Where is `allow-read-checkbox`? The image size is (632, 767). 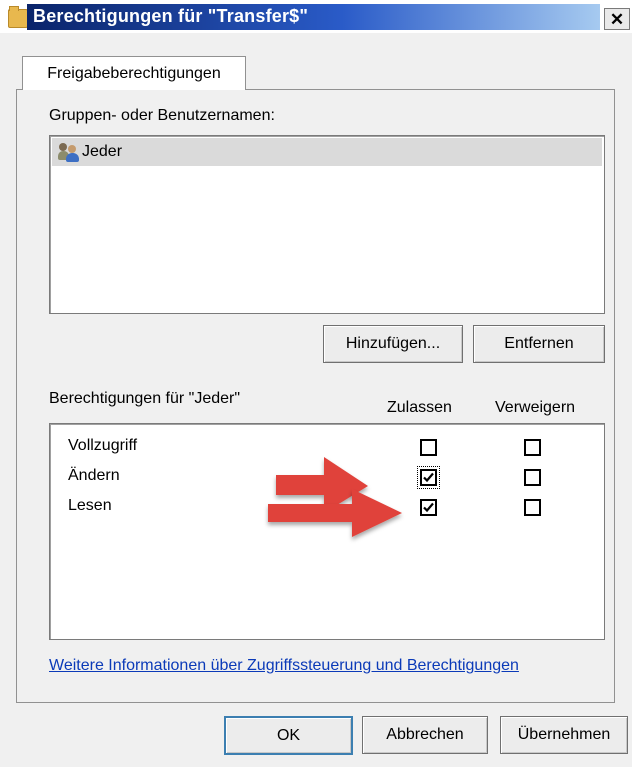
allow-read-checkbox is located at coordinates (428, 507).